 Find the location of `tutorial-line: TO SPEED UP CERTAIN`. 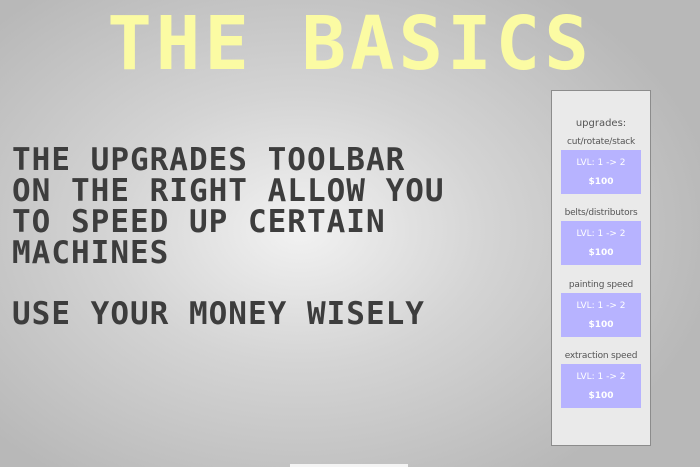

tutorial-line: TO SPEED UP CERTAIN is located at coordinates (199, 222).